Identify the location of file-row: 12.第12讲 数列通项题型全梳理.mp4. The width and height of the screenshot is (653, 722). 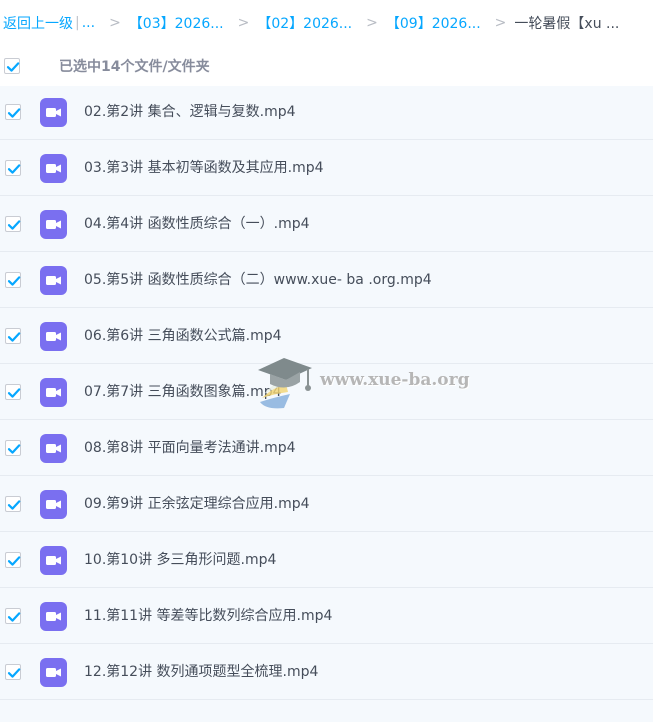
(326, 672).